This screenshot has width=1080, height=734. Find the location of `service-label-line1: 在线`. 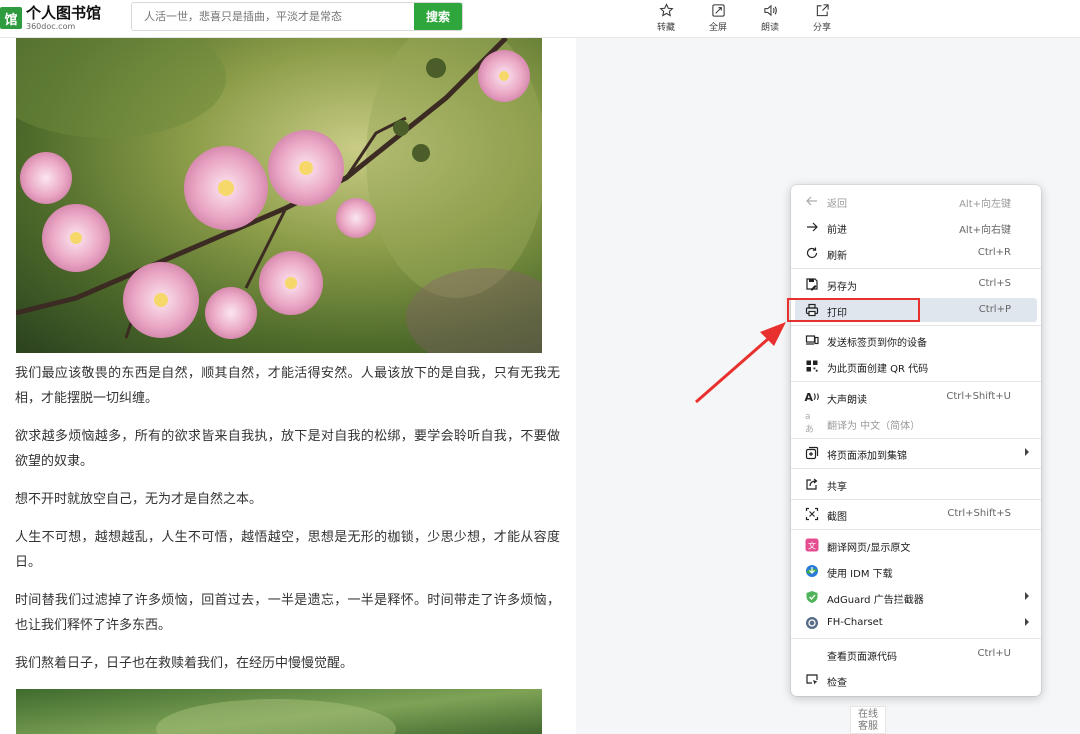

service-label-line1: 在线 is located at coordinates (868, 714).